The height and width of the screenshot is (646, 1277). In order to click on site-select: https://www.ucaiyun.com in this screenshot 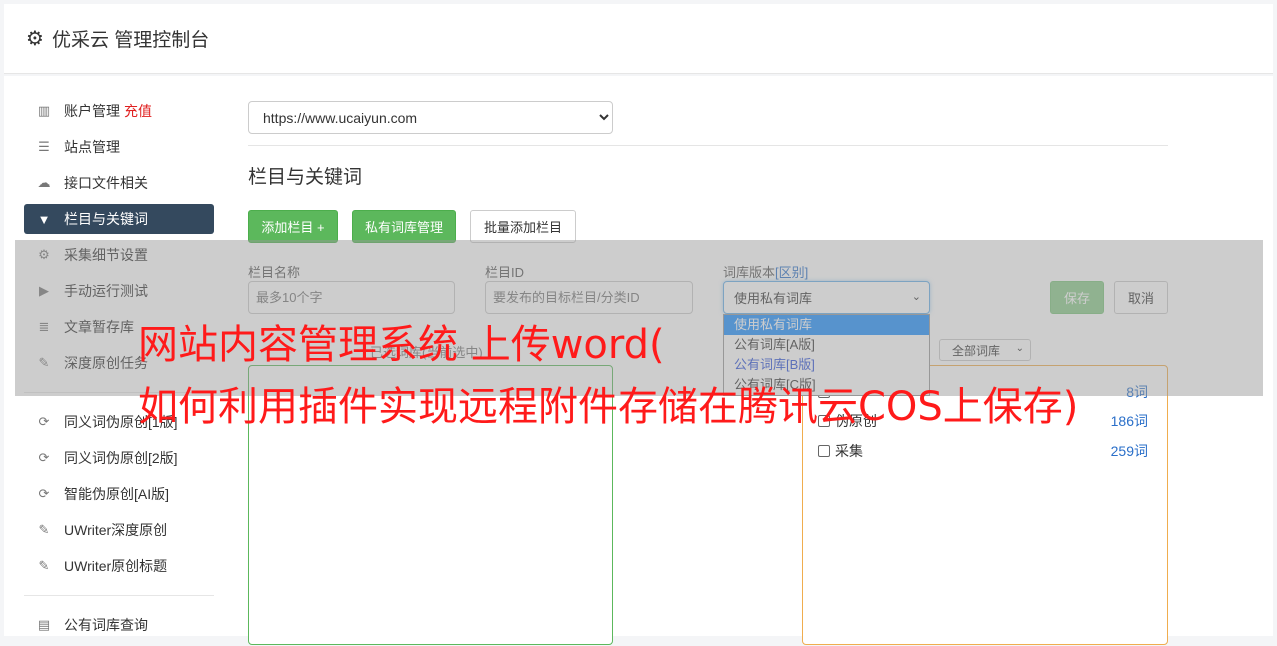, I will do `click(430, 117)`.